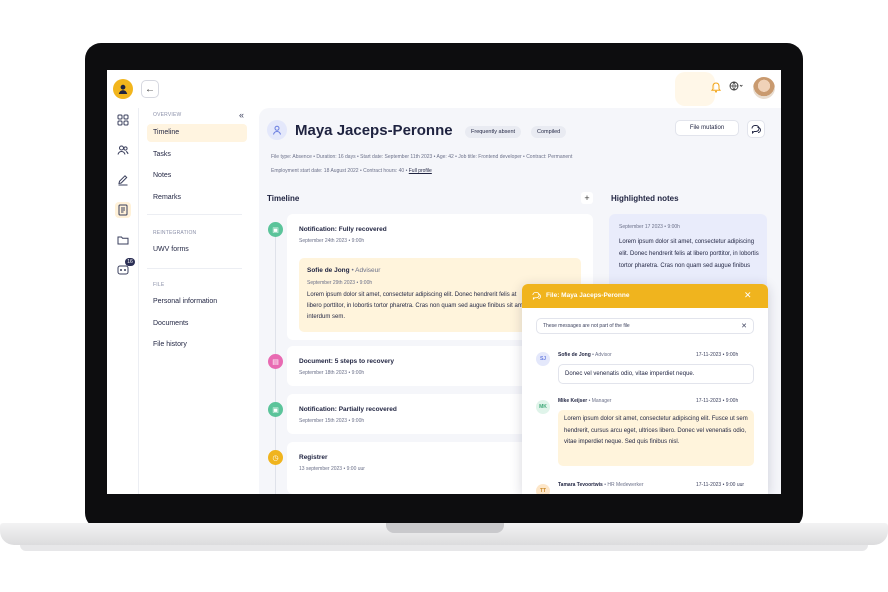  I want to click on avatar: MK, so click(543, 407).